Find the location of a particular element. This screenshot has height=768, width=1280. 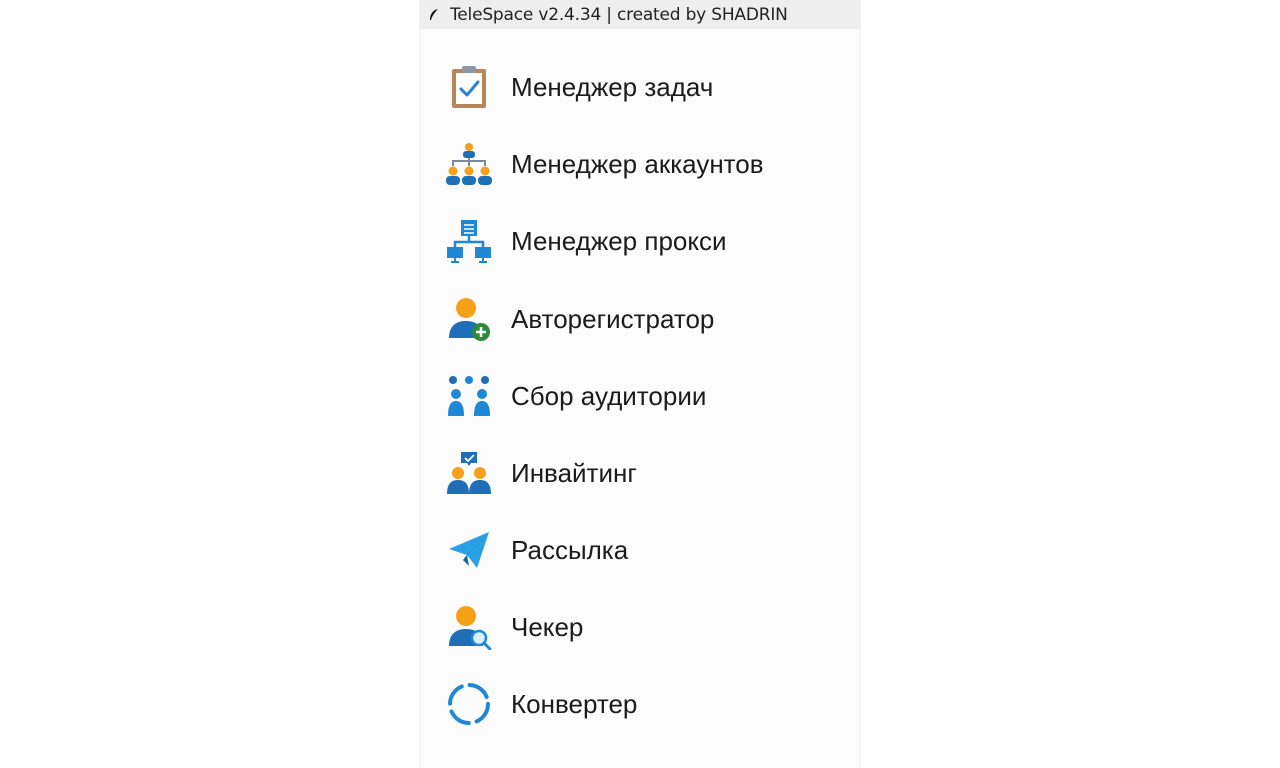

user-add-icon is located at coordinates (469, 319).